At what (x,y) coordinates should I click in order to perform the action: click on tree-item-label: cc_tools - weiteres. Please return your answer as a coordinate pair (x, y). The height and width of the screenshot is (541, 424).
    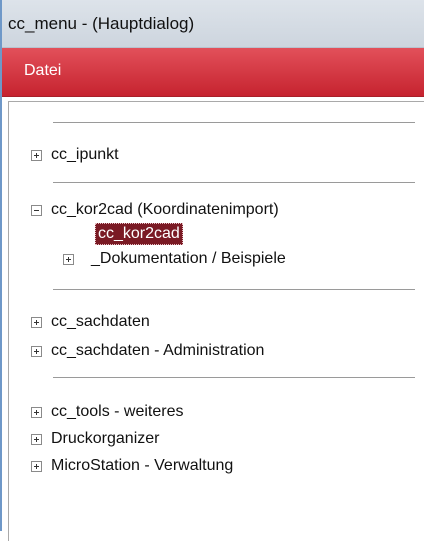
    Looking at the image, I should click on (117, 412).